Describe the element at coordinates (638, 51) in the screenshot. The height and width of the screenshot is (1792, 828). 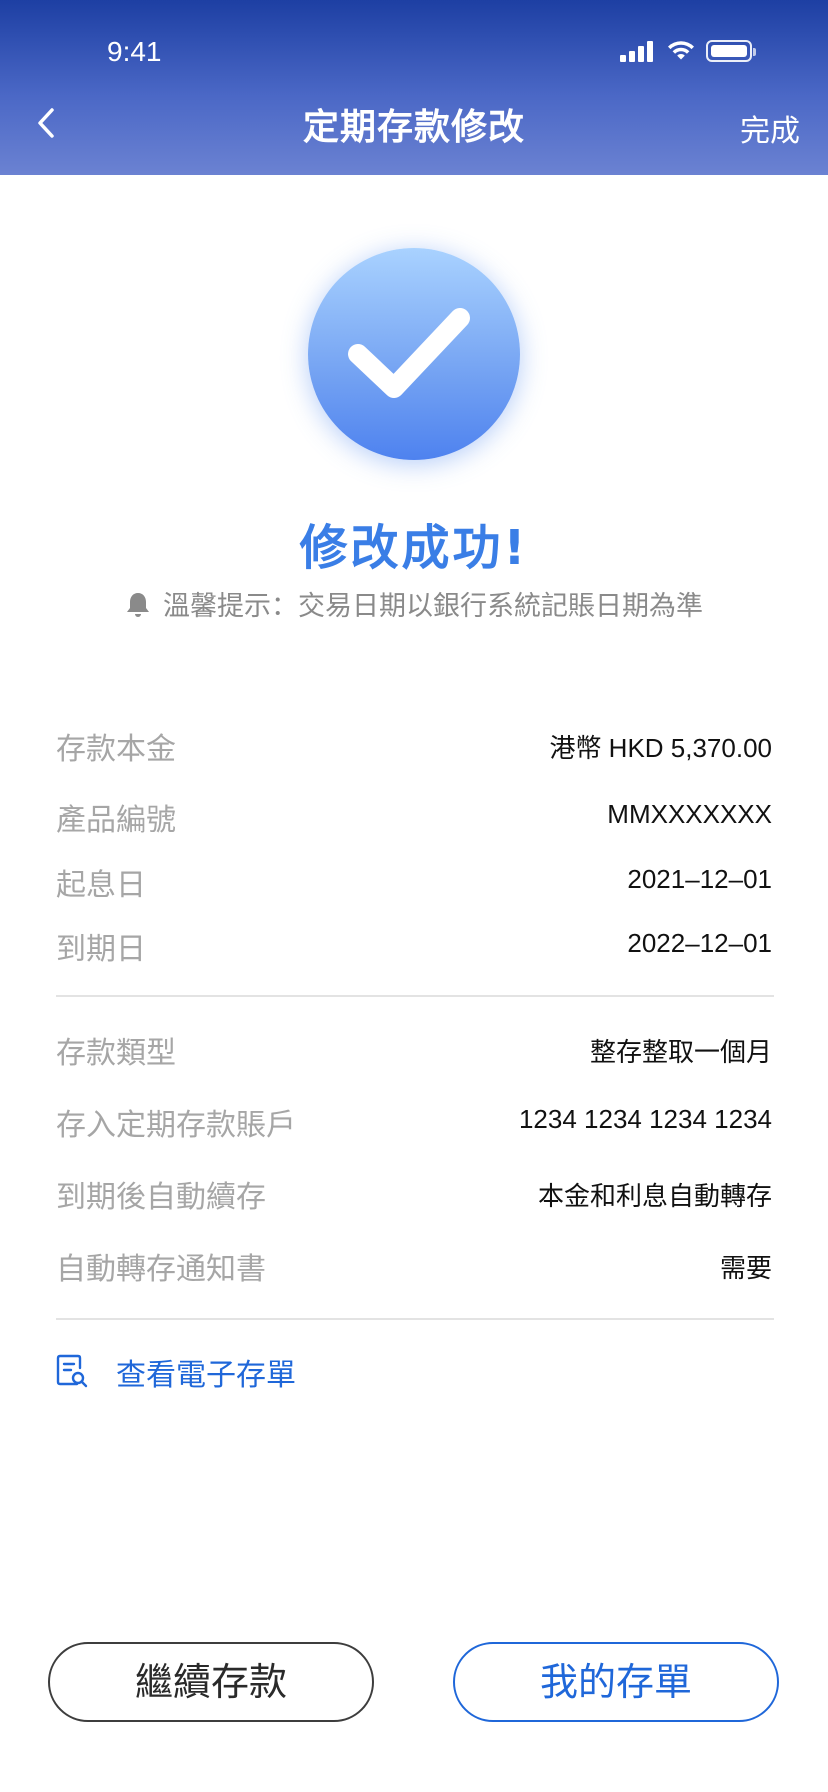
I see `signal-icon` at that location.